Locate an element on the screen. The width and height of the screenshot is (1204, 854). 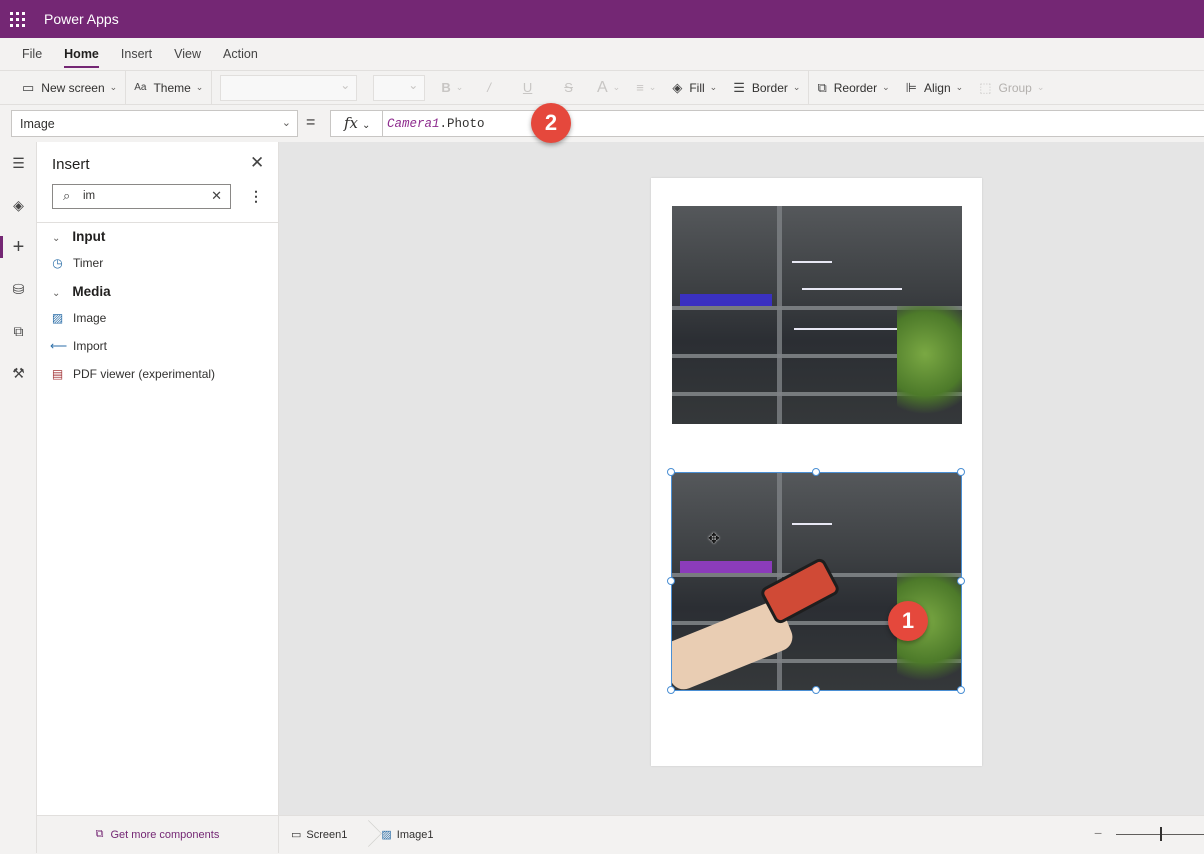
tree-view-icon: ◈ is located at coordinates (18, 205).